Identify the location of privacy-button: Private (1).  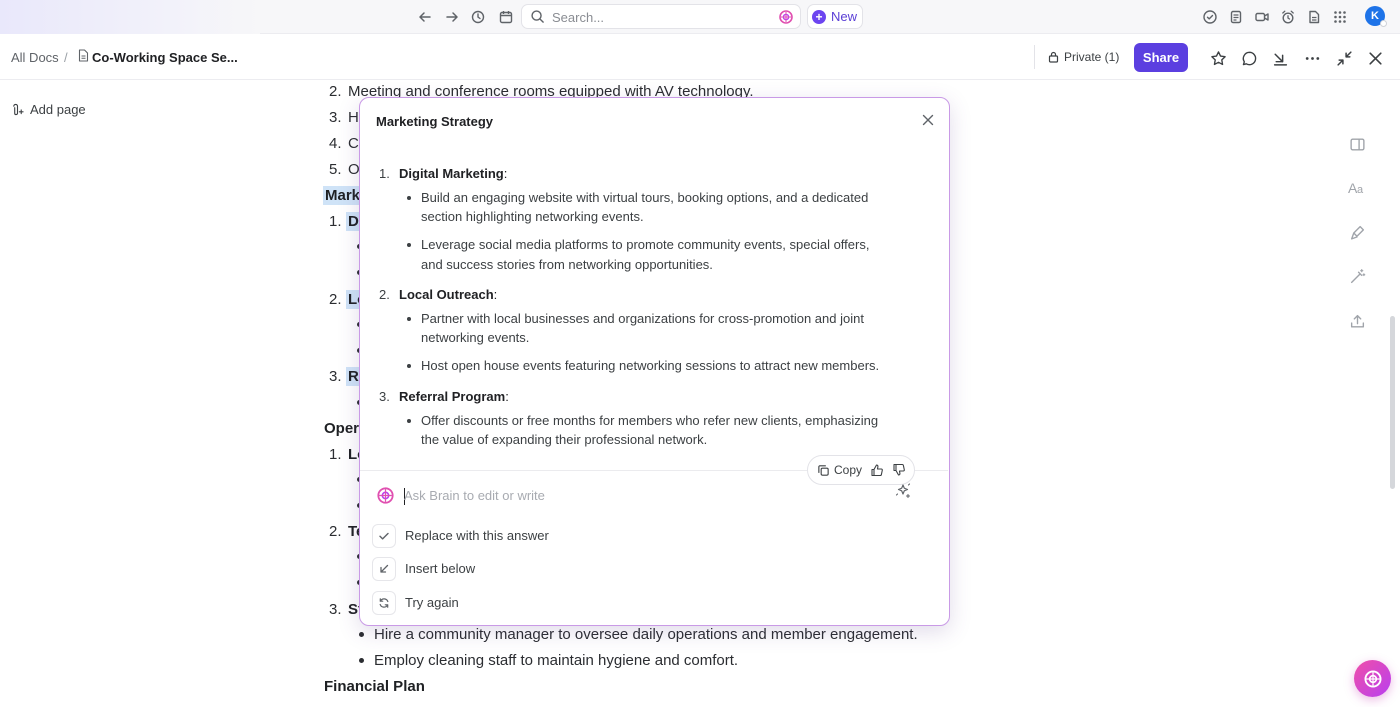
(1083, 57).